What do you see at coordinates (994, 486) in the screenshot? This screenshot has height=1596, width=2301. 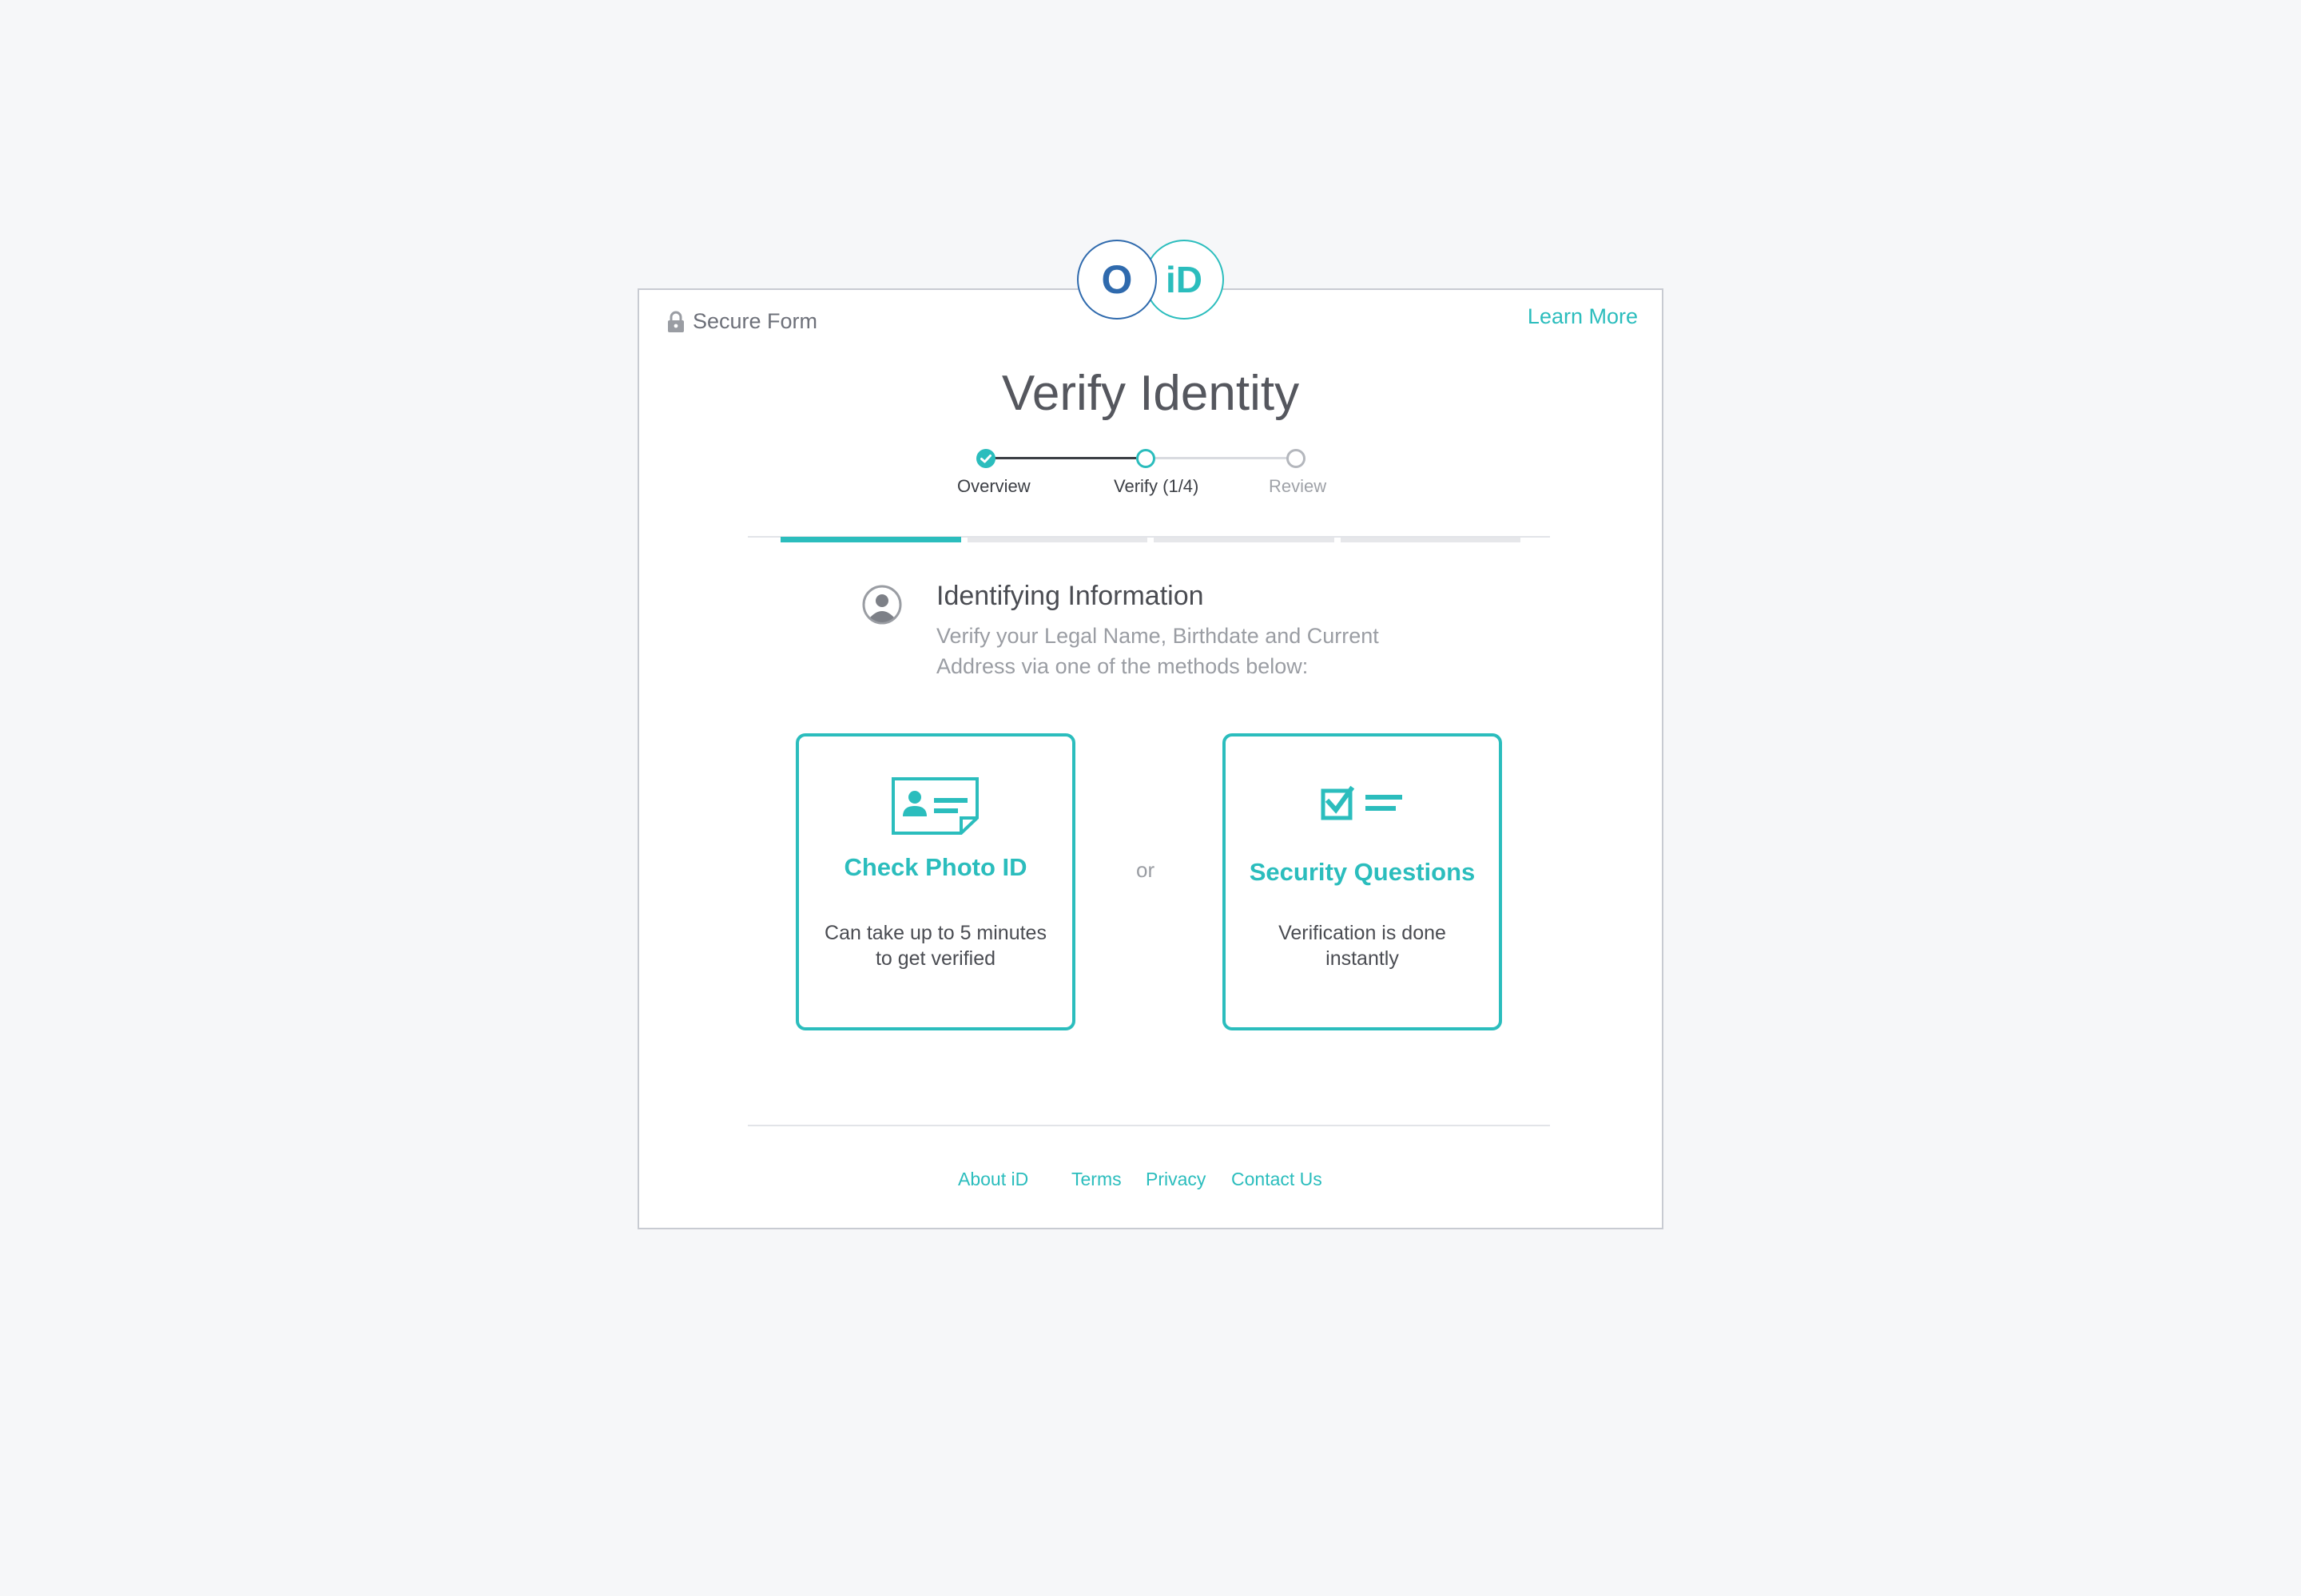 I see `step-overview-label: Overview` at bounding box center [994, 486].